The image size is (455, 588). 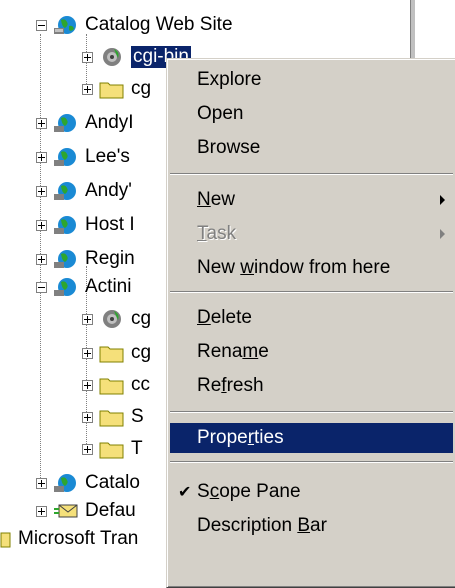 What do you see at coordinates (229, 147) in the screenshot?
I see `menu-item-label: Browse` at bounding box center [229, 147].